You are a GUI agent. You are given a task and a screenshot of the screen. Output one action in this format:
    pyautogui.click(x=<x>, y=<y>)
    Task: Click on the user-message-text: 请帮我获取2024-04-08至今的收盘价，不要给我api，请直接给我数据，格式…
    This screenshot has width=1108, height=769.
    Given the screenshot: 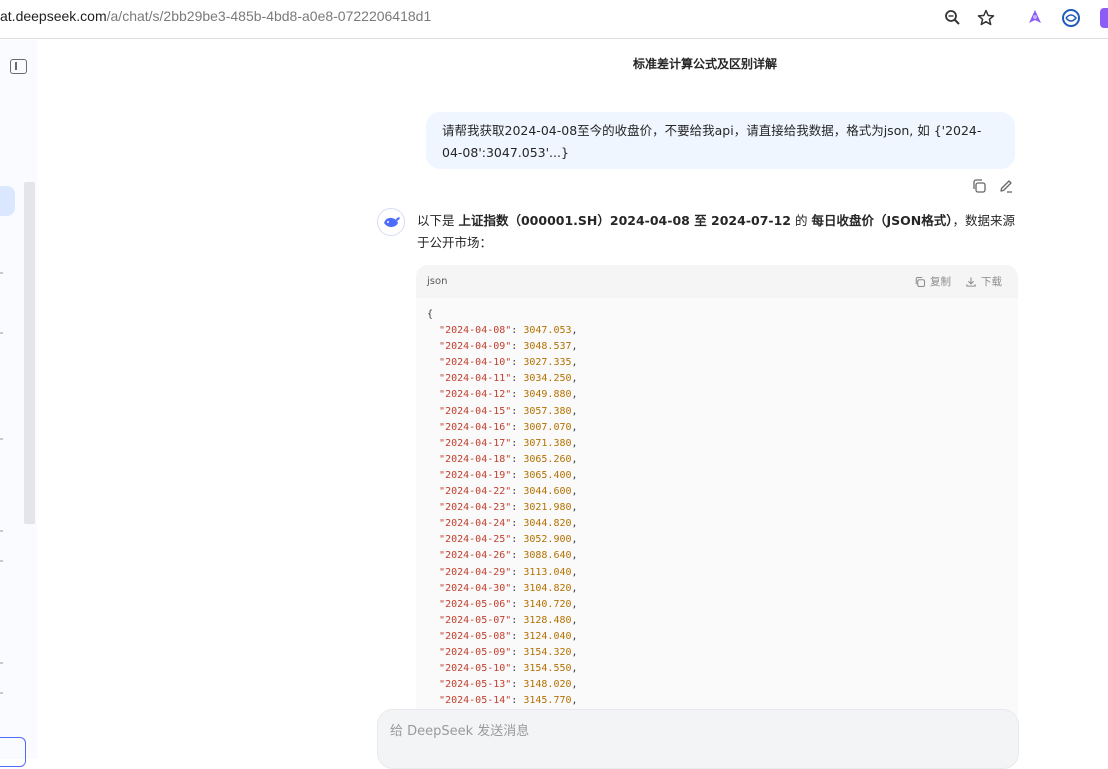 What is the action you would take?
    pyautogui.click(x=712, y=141)
    